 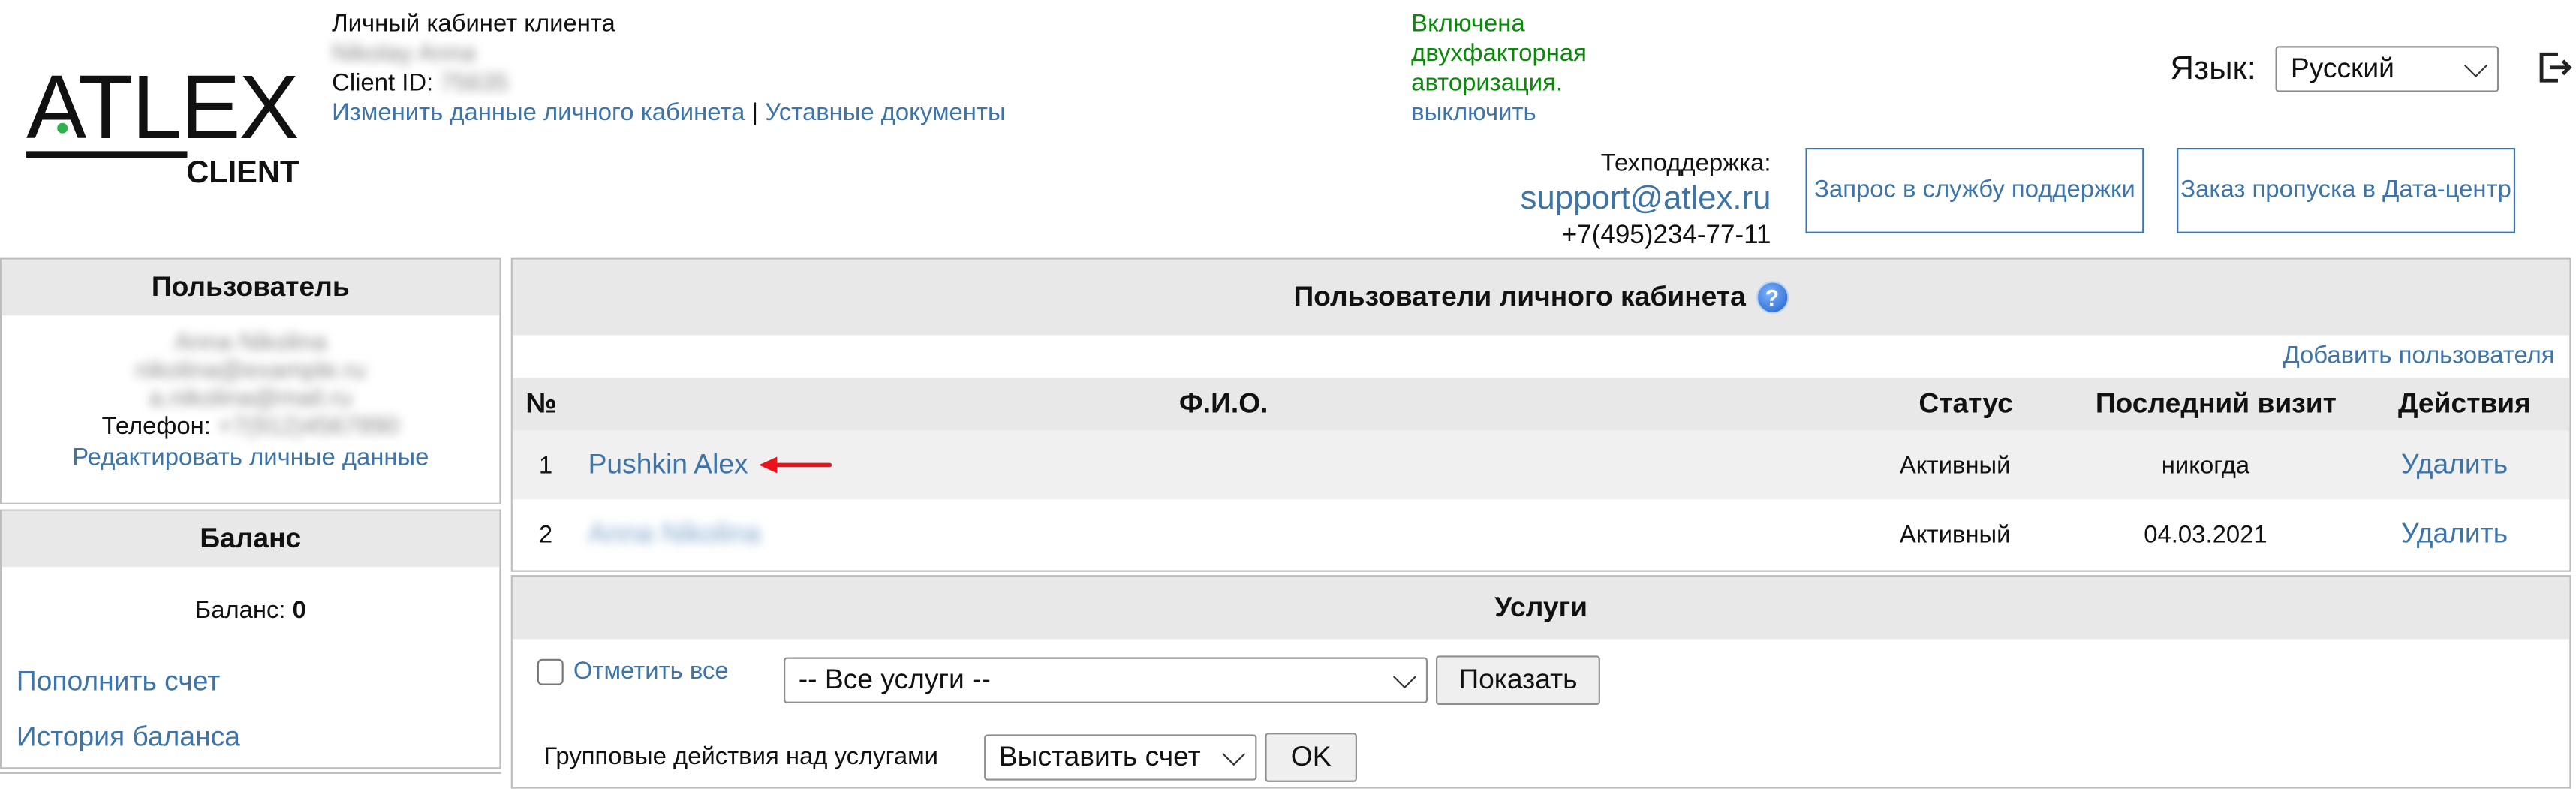 I want to click on users-table-header: № Ф.И.О. Статус Последний визит Действия, so click(x=1541, y=404).